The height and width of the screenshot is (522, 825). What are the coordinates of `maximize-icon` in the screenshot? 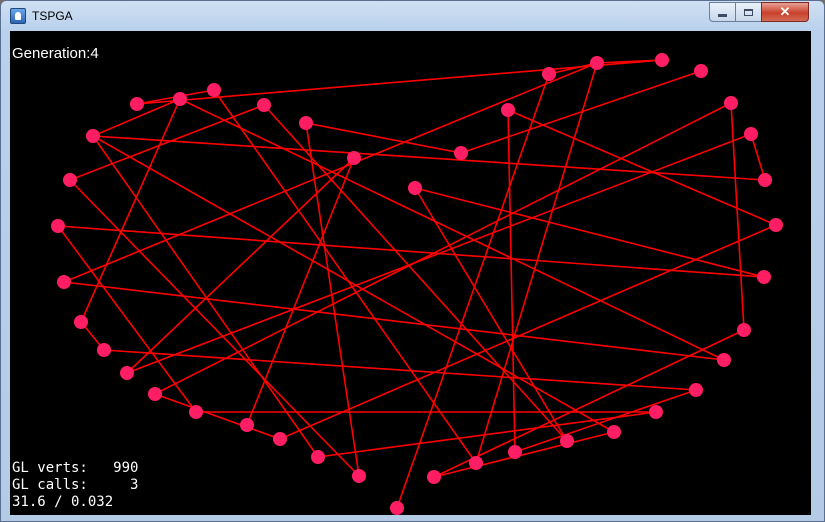 It's located at (748, 12).